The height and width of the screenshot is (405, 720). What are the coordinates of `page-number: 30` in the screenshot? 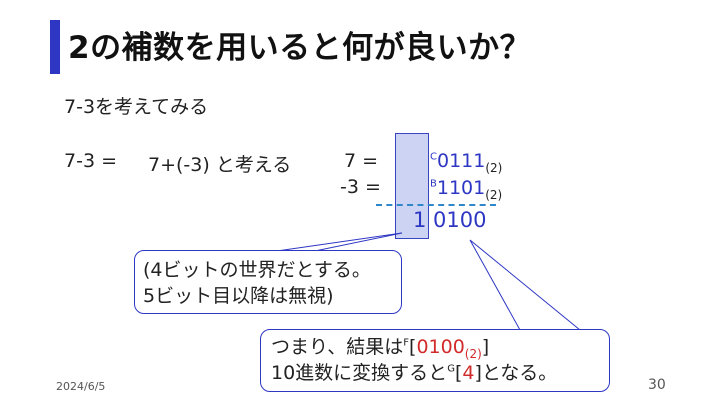 It's located at (657, 385).